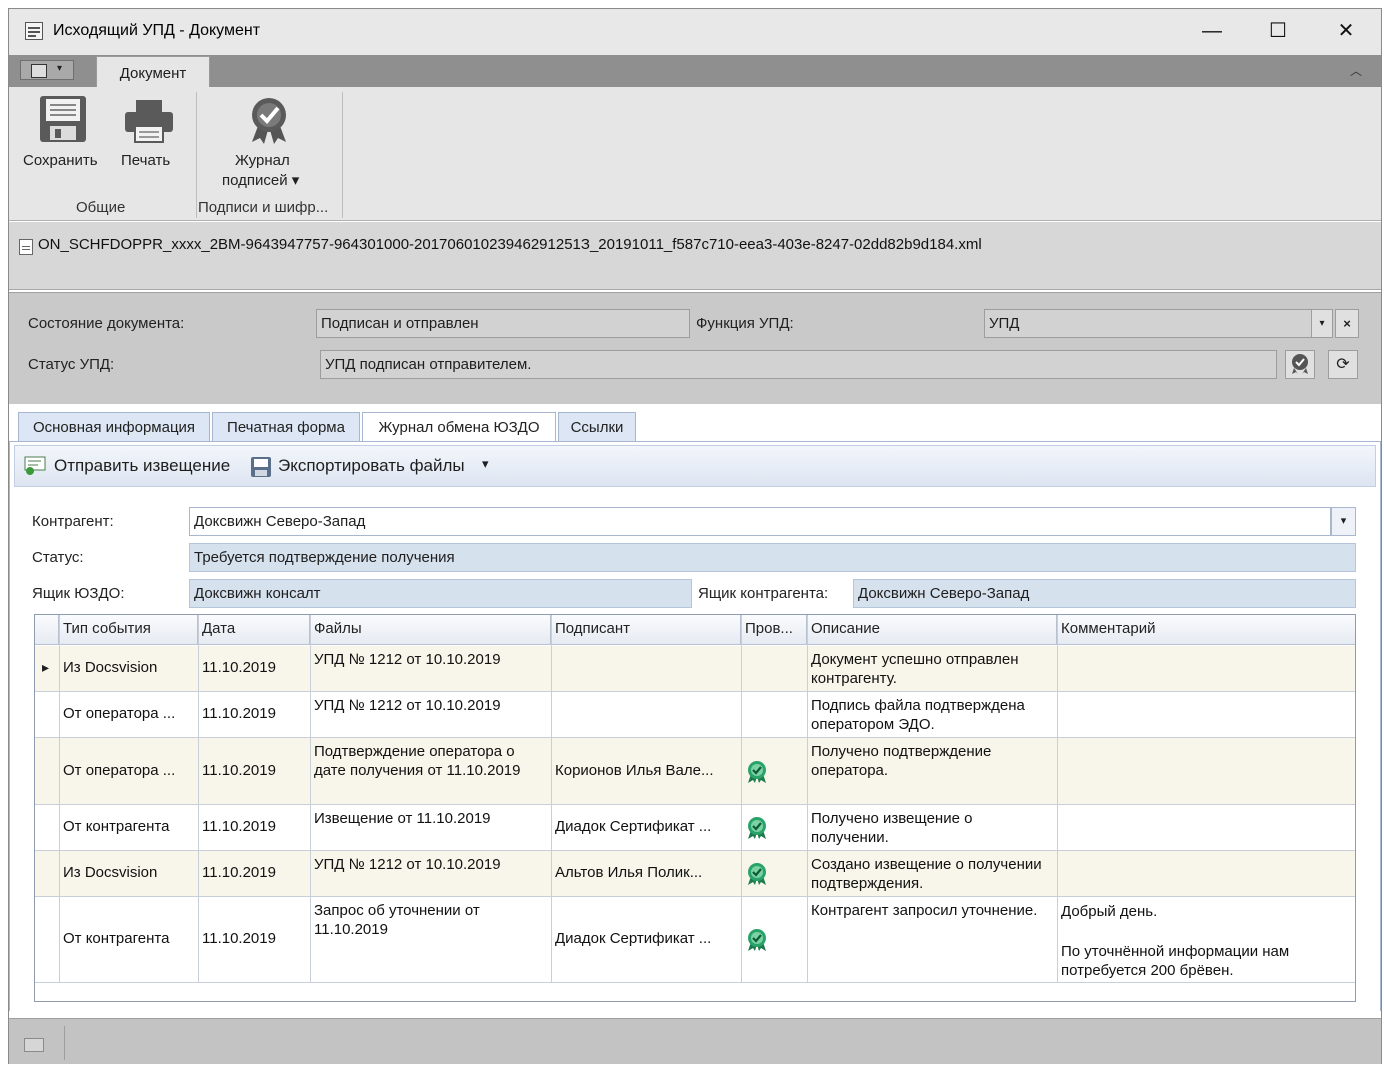  What do you see at coordinates (64, 1043) in the screenshot?
I see `status-bar-separator` at bounding box center [64, 1043].